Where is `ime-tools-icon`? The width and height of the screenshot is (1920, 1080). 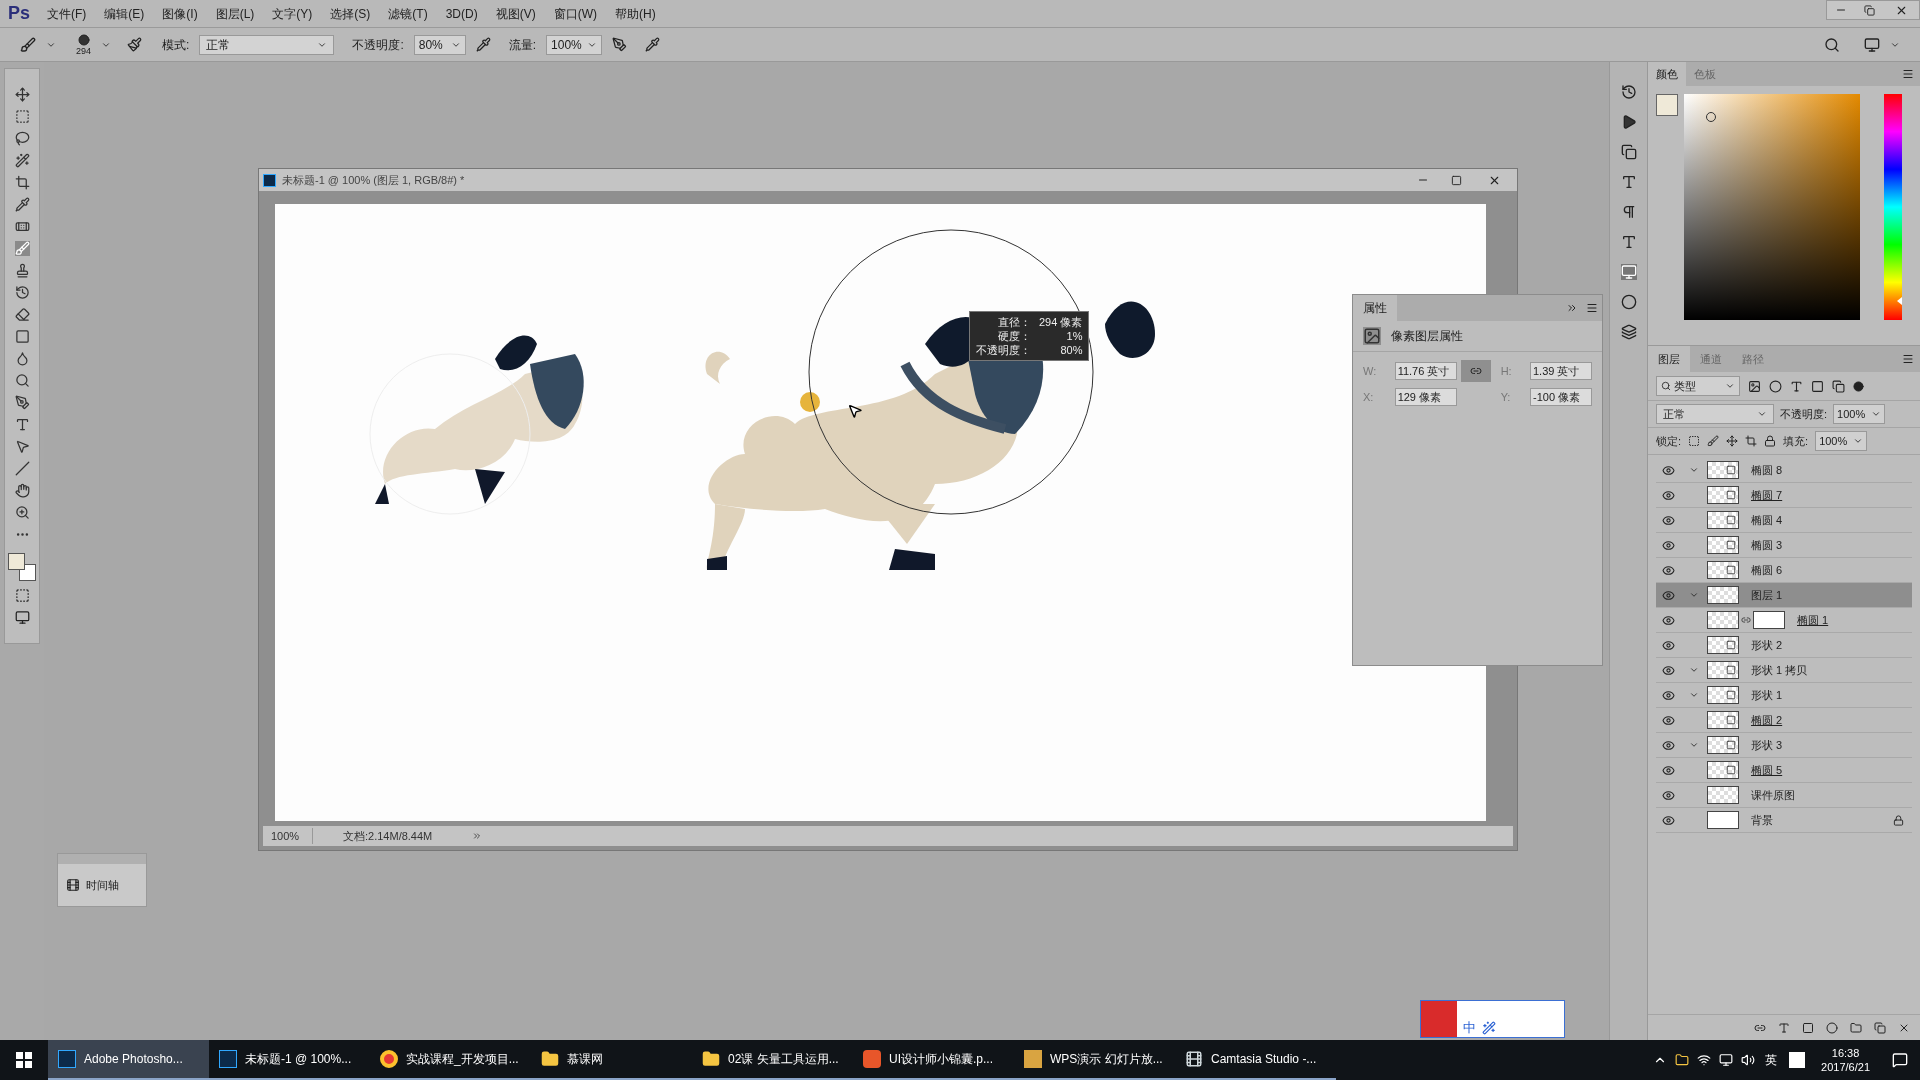 ime-tools-icon is located at coordinates (1489, 1028).